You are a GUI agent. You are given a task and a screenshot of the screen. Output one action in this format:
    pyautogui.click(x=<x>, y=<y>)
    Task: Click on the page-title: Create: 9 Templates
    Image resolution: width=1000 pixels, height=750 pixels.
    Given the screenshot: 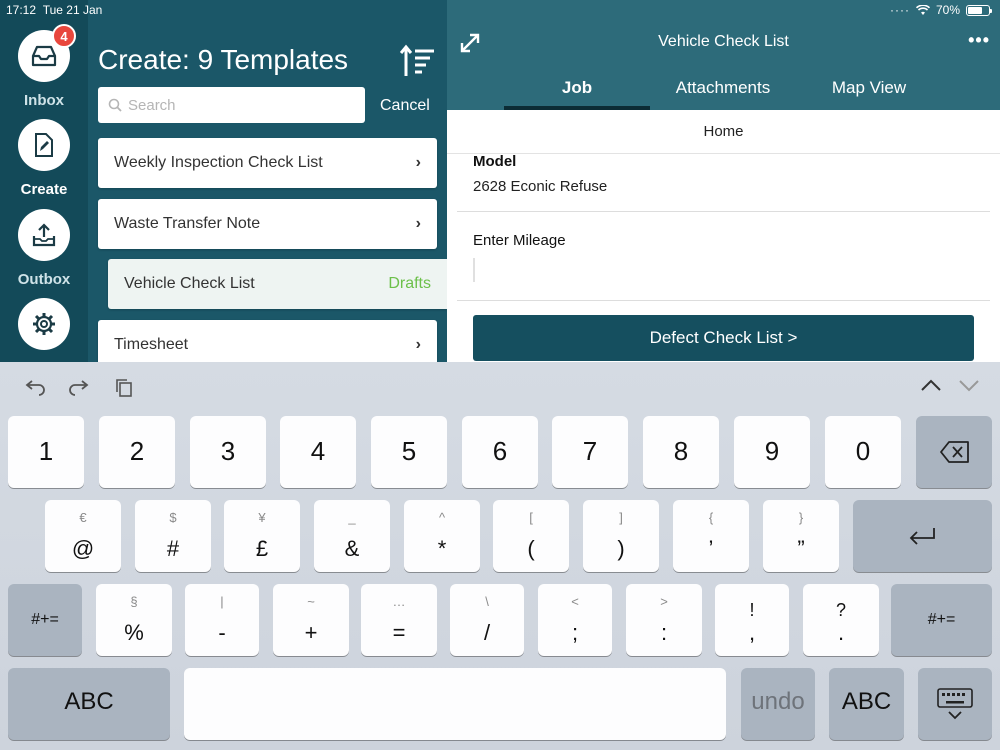 What is the action you would take?
    pyautogui.click(x=223, y=59)
    